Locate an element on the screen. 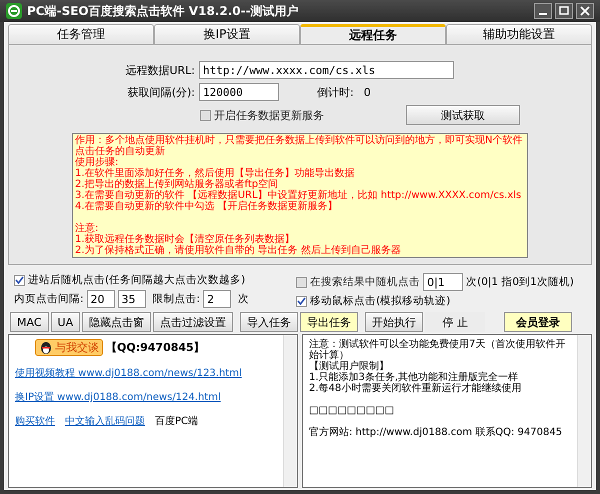 Image resolution: width=600 pixels, height=494 pixels. notice-text: 注意：测试软件可以全功能免费使用7天（首次使用软件开始计算） is located at coordinates (437, 350).